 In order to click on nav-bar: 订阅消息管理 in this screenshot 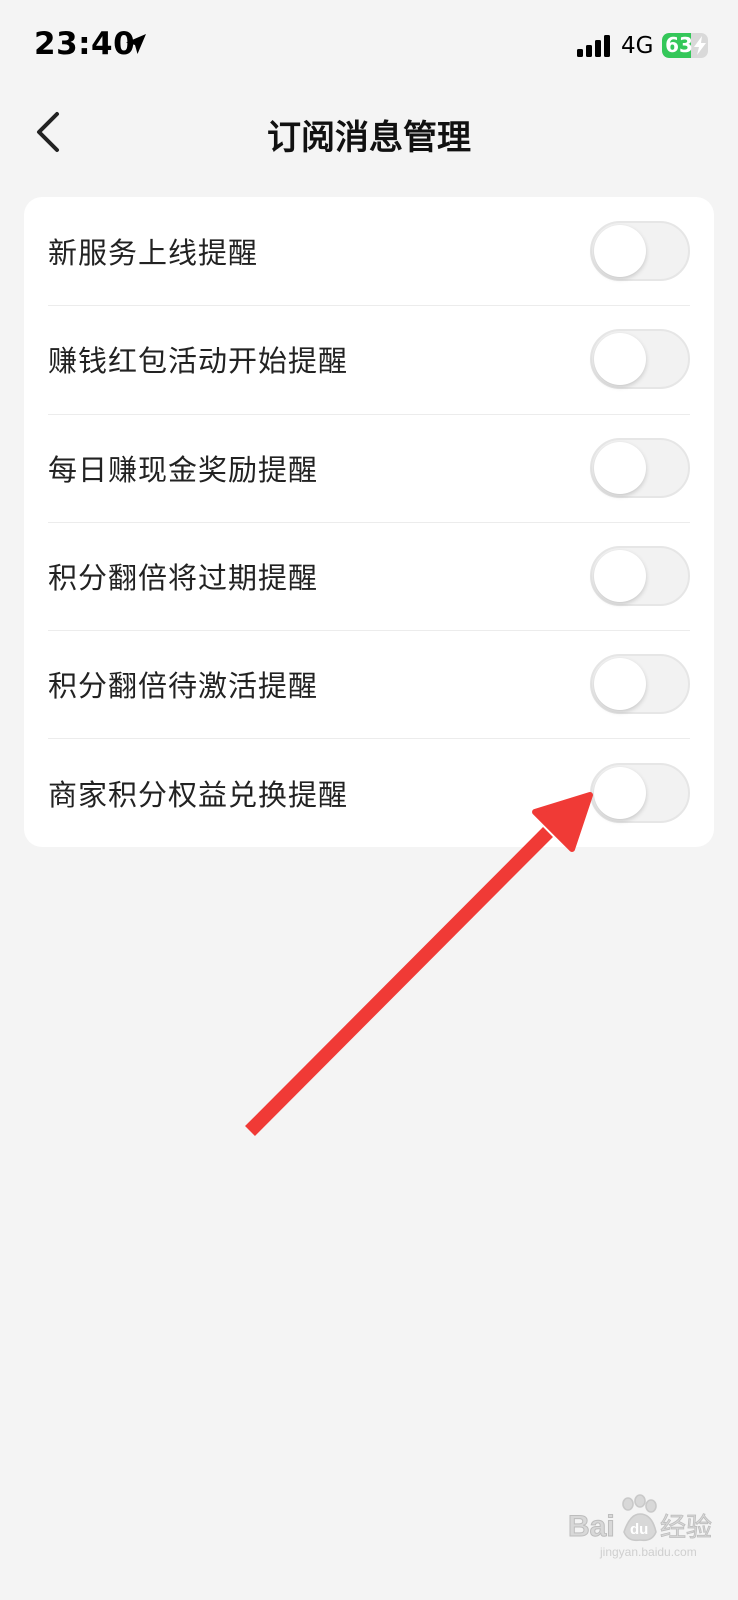, I will do `click(369, 132)`.